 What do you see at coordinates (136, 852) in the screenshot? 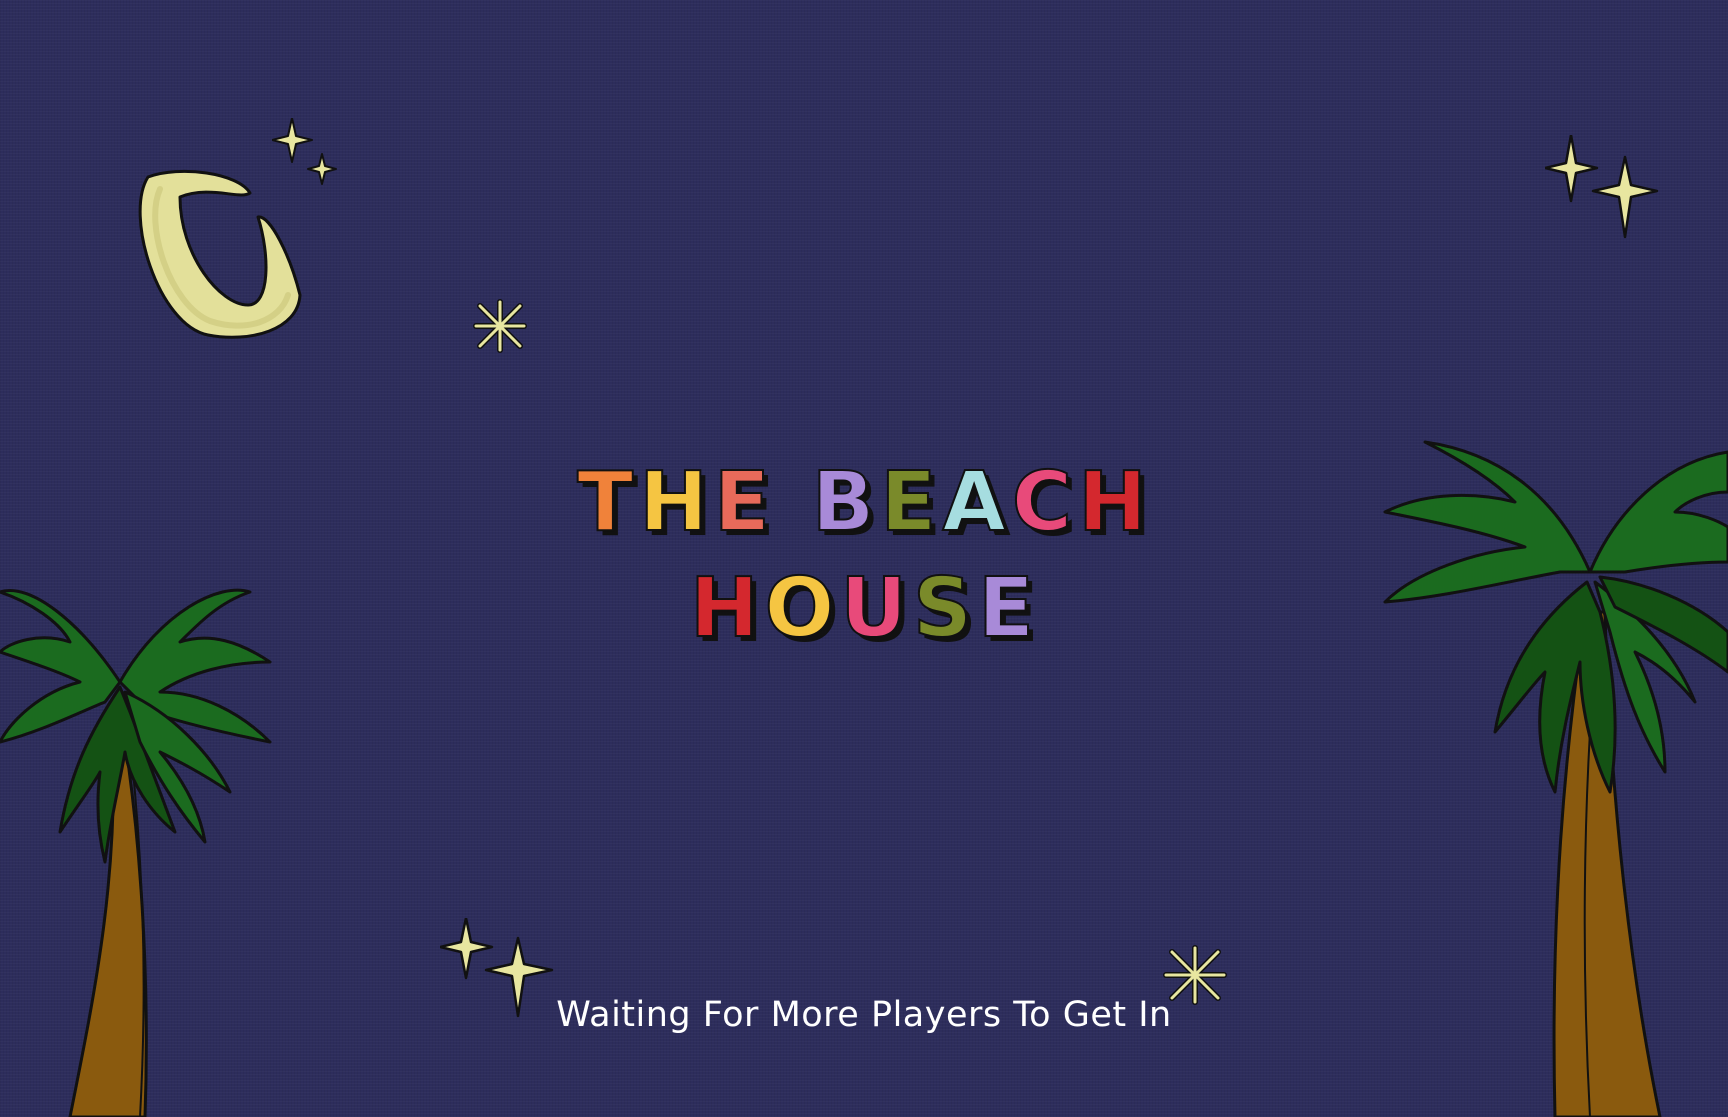
I see `palm-tree-icon` at bounding box center [136, 852].